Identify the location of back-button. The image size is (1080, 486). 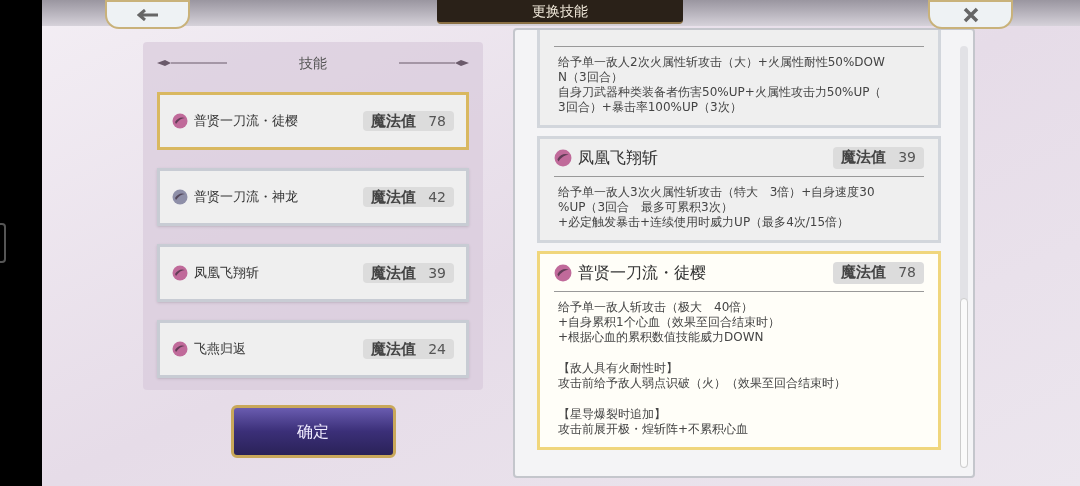
(147, 14).